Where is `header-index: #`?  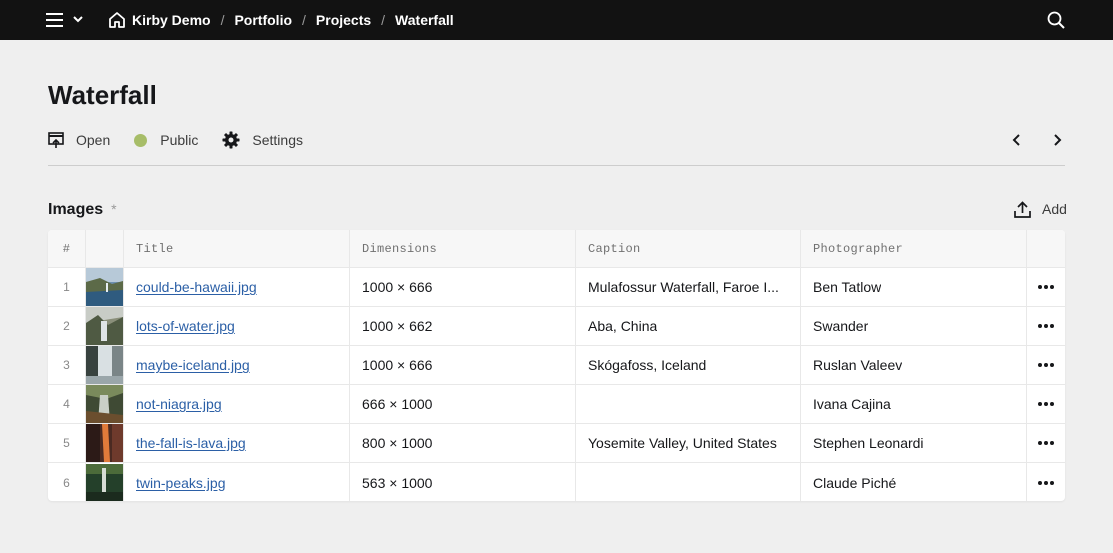
header-index: # is located at coordinates (67, 248).